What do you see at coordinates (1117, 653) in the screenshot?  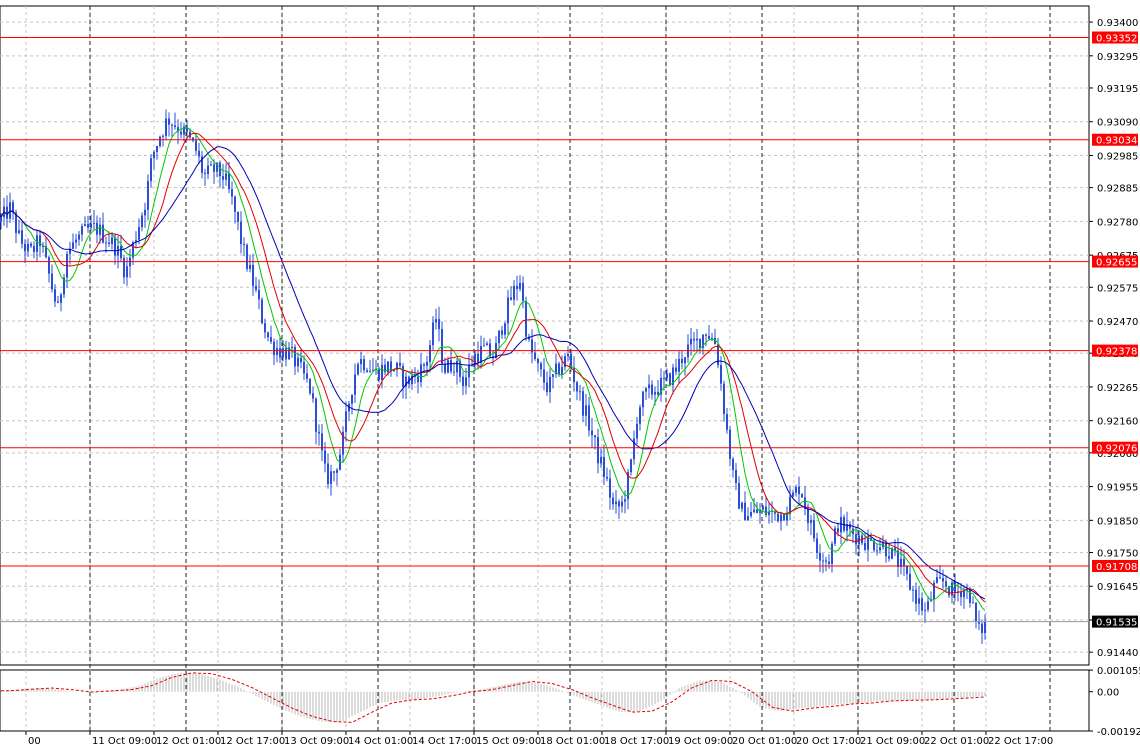 I see `y-tick-label: 0.91440` at bounding box center [1117, 653].